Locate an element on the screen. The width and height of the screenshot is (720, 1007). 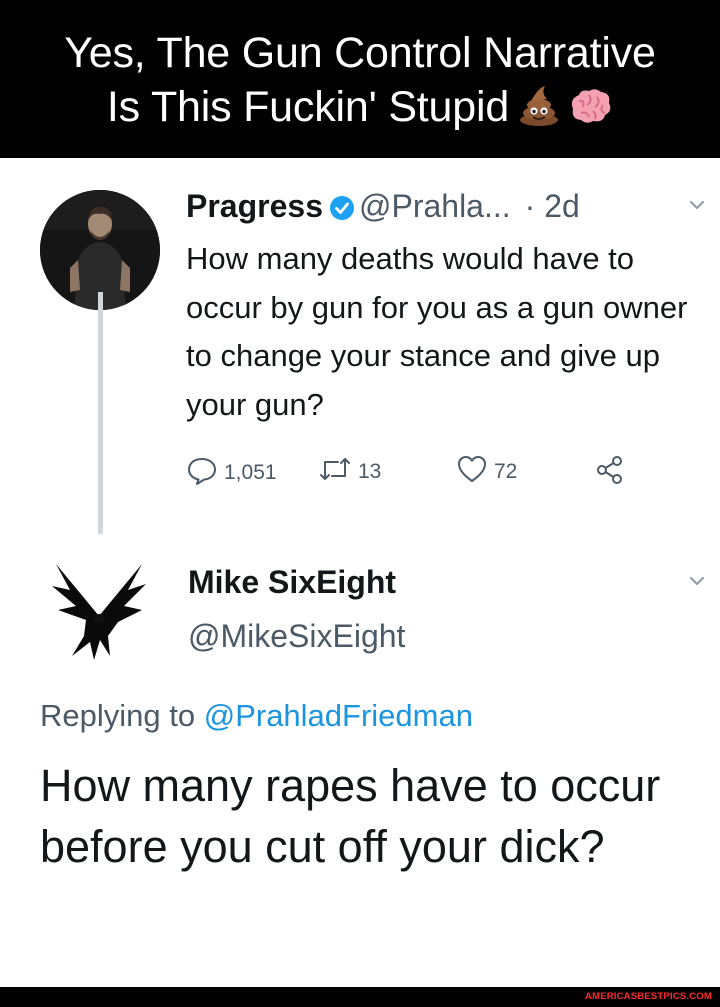
tweet-header: Pragress @Prahla... · 2d is located at coordinates (383, 208).